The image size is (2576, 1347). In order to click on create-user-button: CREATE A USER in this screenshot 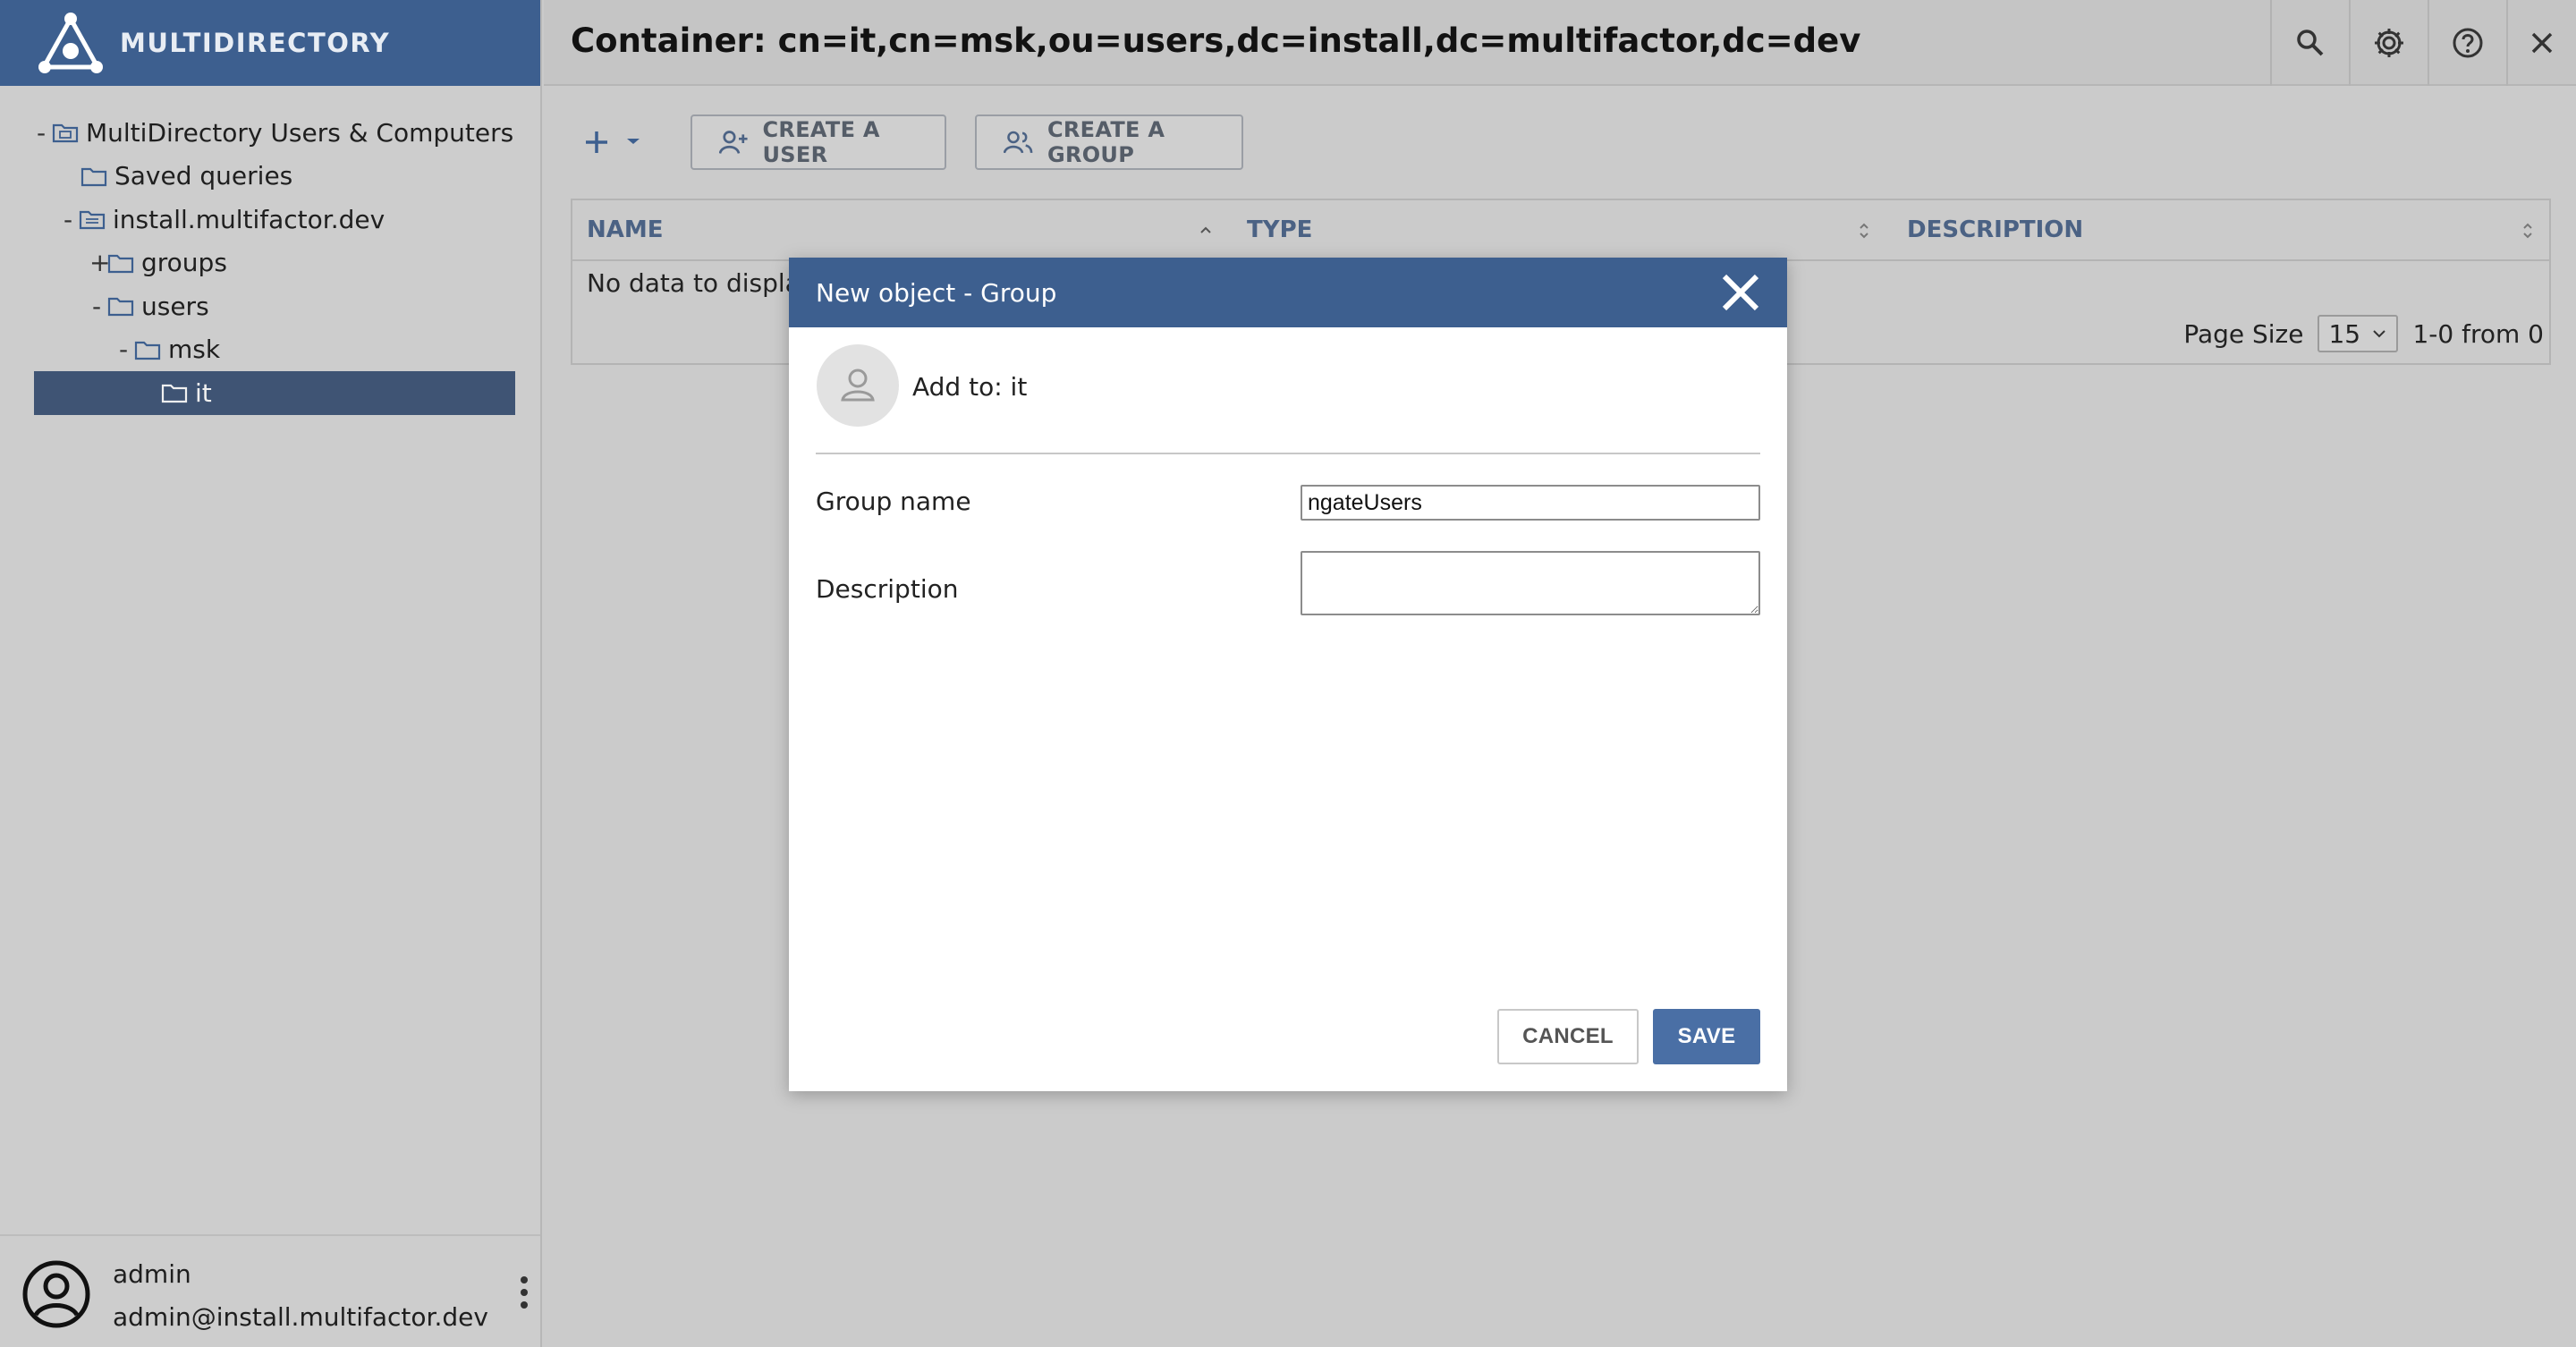, I will do `click(818, 142)`.